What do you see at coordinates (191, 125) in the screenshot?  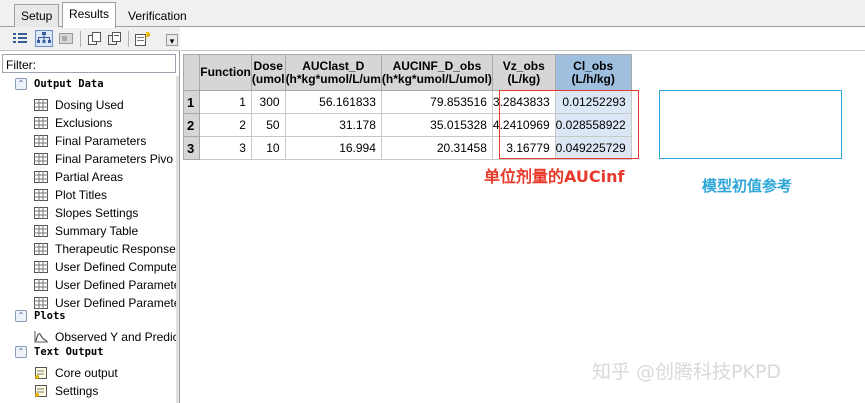 I see `row-header: 2` at bounding box center [191, 125].